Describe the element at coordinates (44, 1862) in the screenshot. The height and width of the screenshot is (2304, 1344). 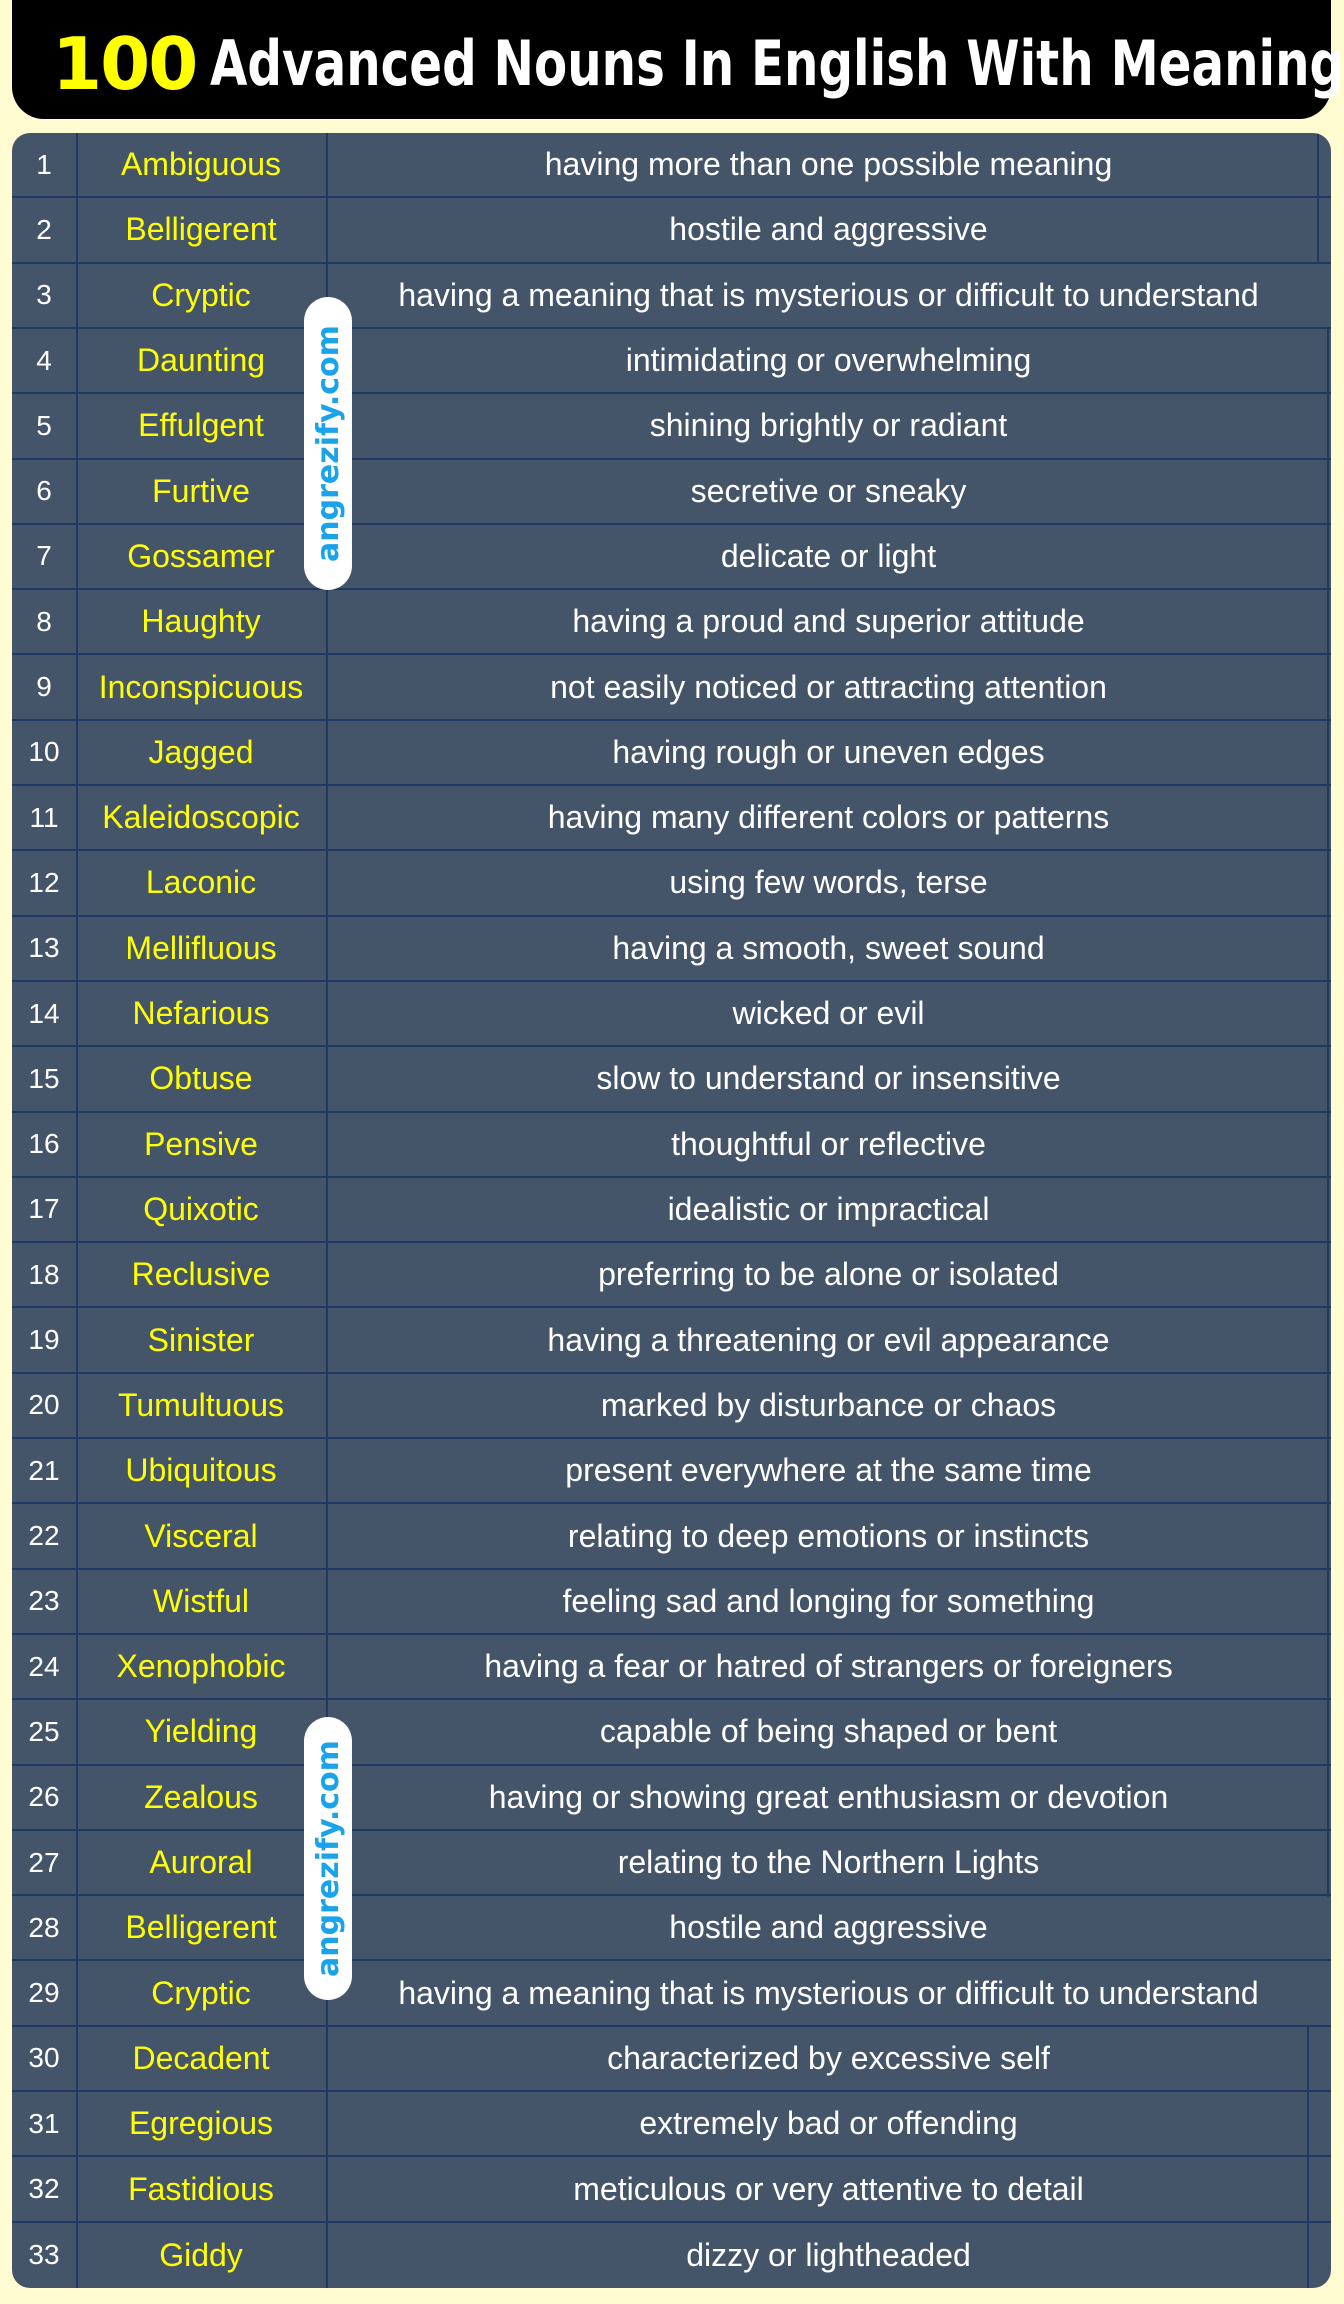
I see `row-number: 27` at that location.